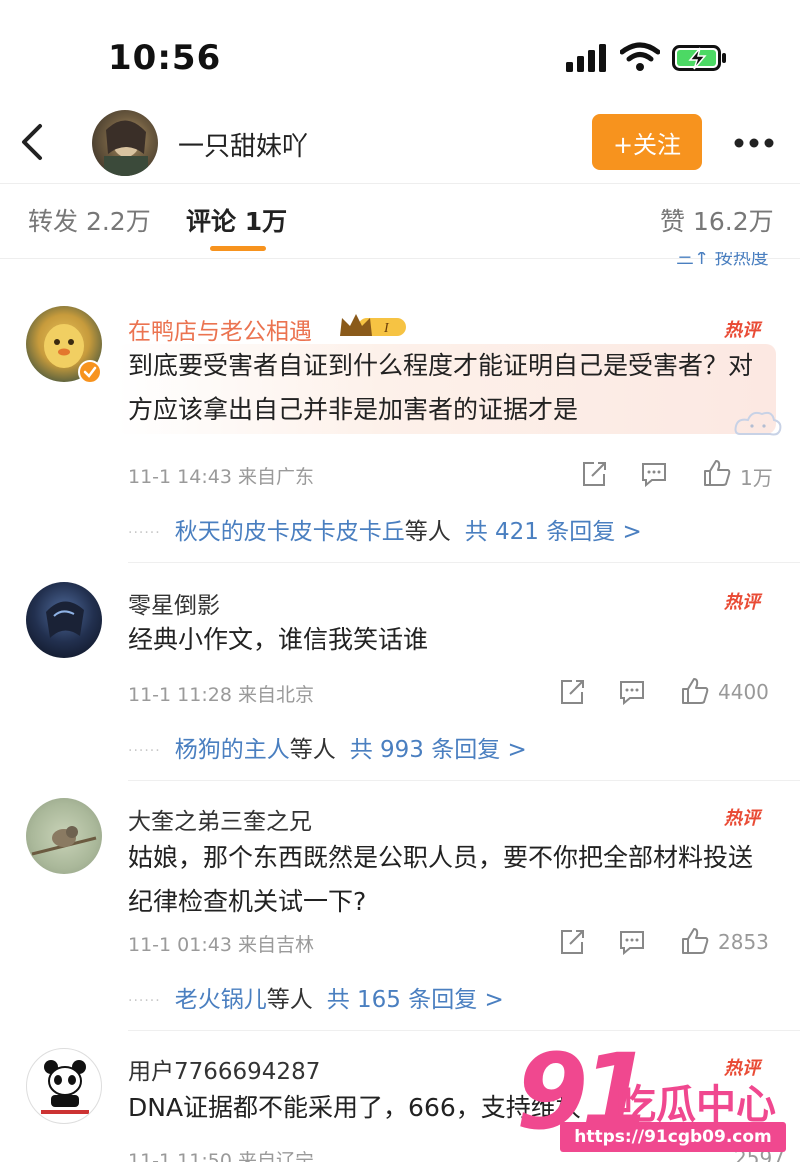 This screenshot has width=800, height=1162. Describe the element at coordinates (232, 750) in the screenshot. I see `reply-user: 杨狗的主人` at that location.